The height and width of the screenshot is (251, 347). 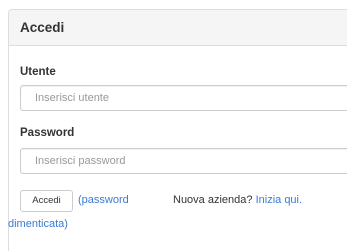 What do you see at coordinates (103, 200) in the screenshot?
I see `forgot-password-link: (password` at bounding box center [103, 200].